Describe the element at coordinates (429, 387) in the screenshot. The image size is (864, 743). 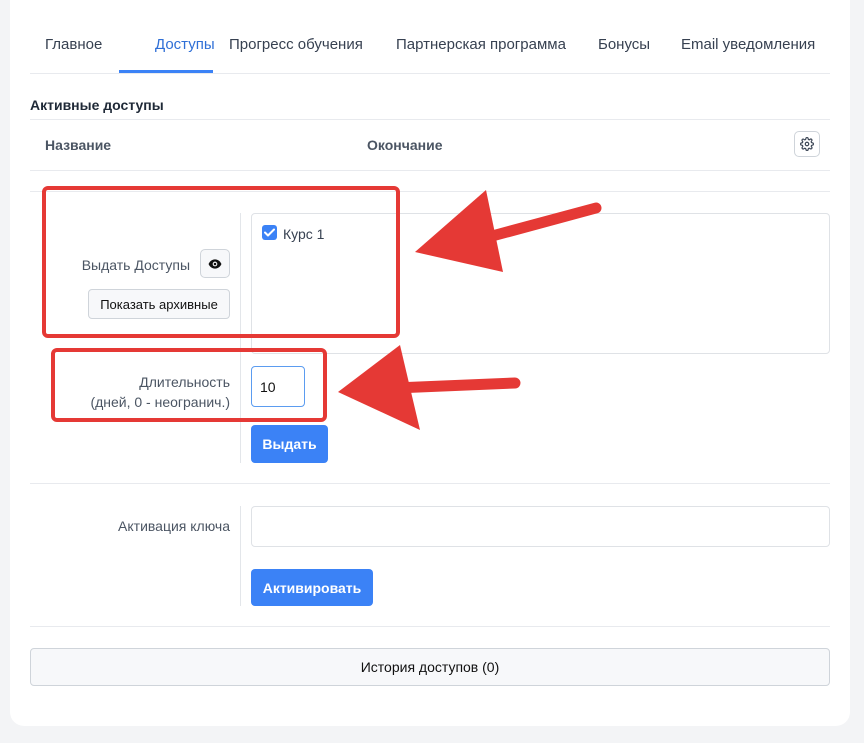
I see `arrow-to-duration` at that location.